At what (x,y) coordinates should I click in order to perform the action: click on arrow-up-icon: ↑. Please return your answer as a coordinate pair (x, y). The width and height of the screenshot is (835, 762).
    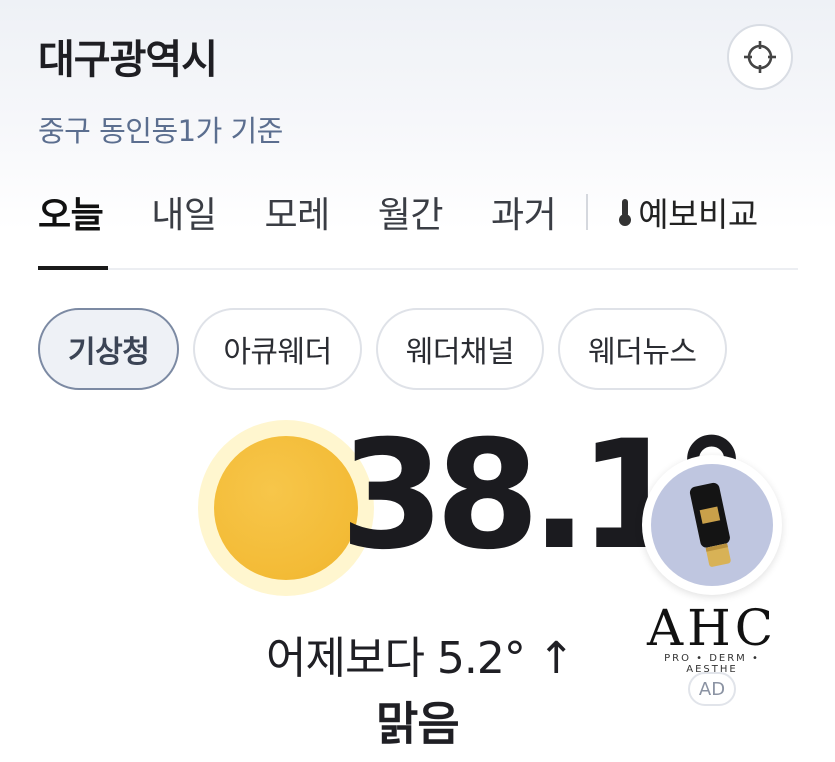
    Looking at the image, I should click on (556, 658).